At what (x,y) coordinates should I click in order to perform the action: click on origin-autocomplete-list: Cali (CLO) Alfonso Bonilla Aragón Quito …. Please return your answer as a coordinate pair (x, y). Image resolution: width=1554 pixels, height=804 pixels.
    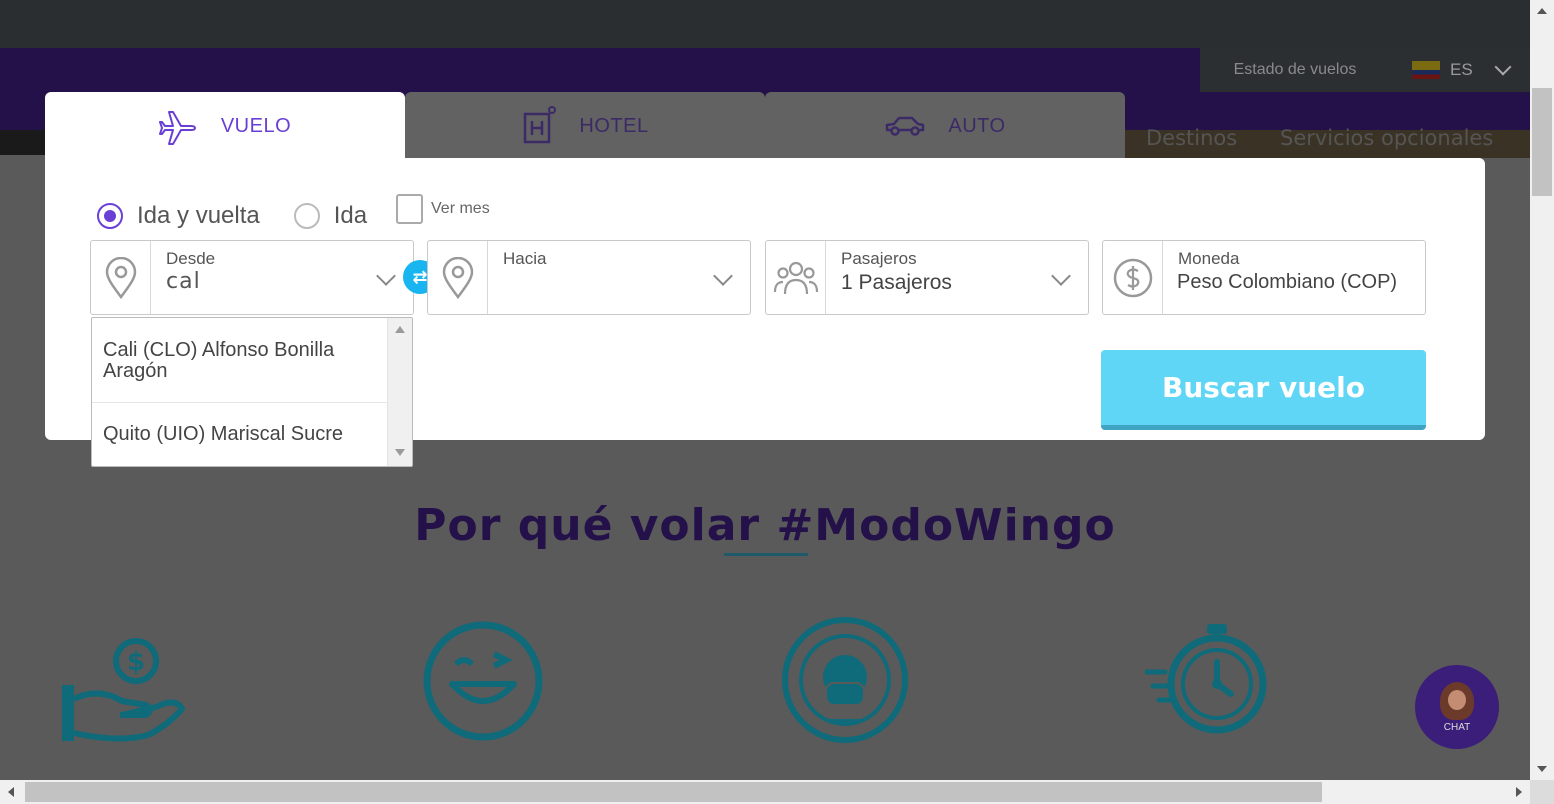
    Looking at the image, I should click on (252, 392).